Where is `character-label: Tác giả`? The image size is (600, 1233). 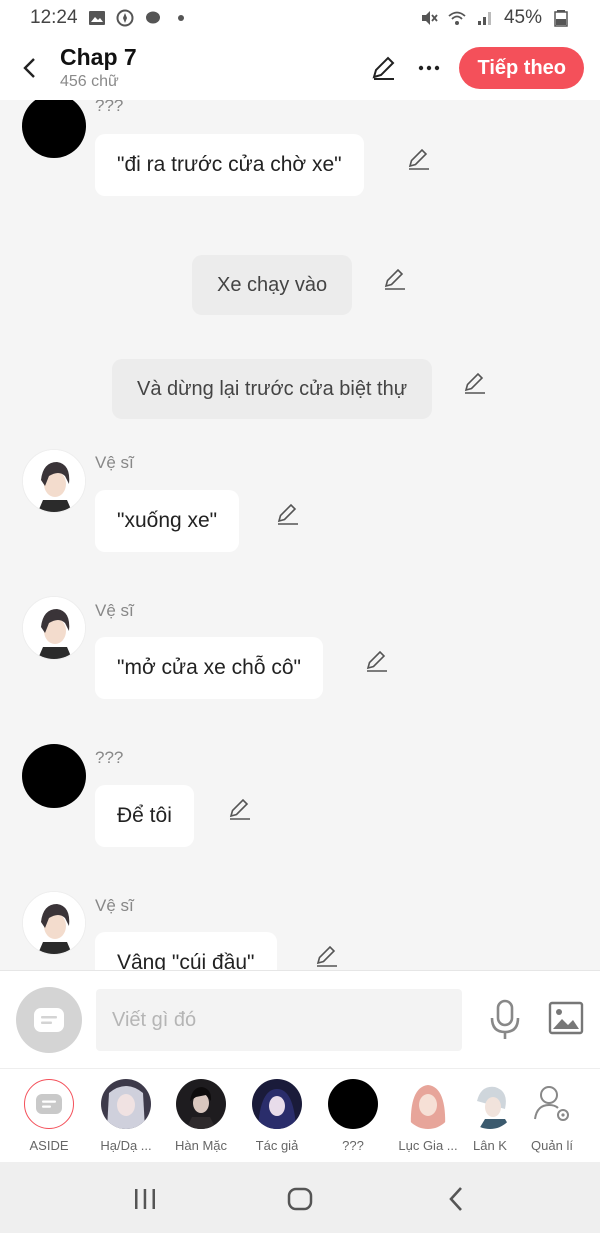
character-label: Tác giả is located at coordinates (277, 1145).